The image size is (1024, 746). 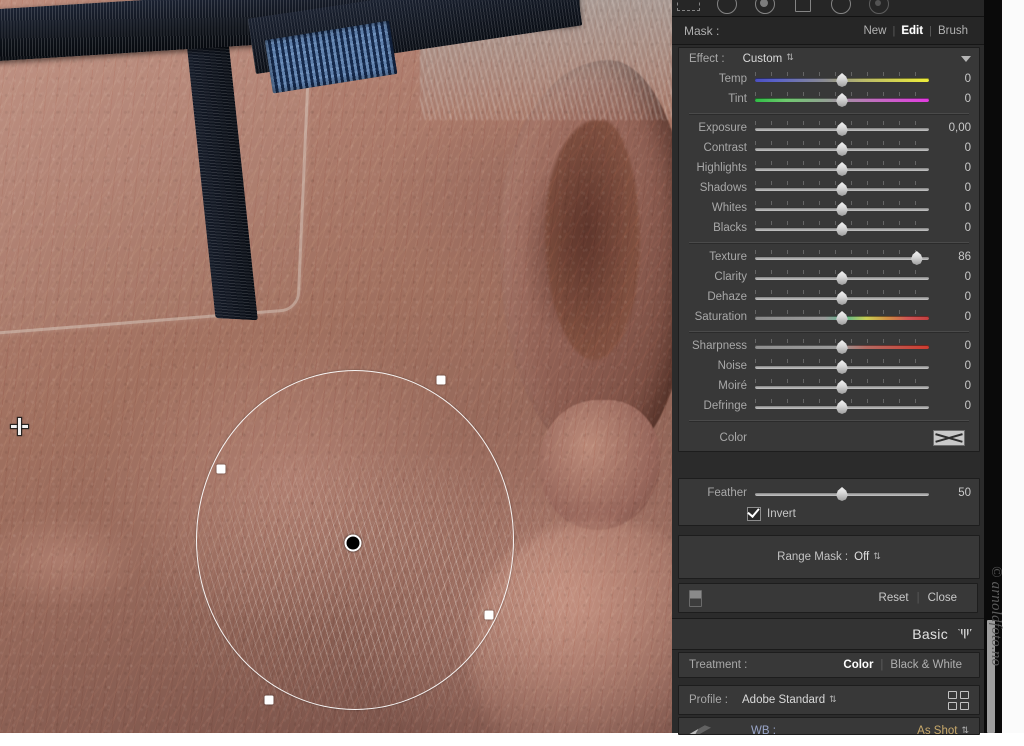 I want to click on treatment-label: Treatment :, so click(x=718, y=665).